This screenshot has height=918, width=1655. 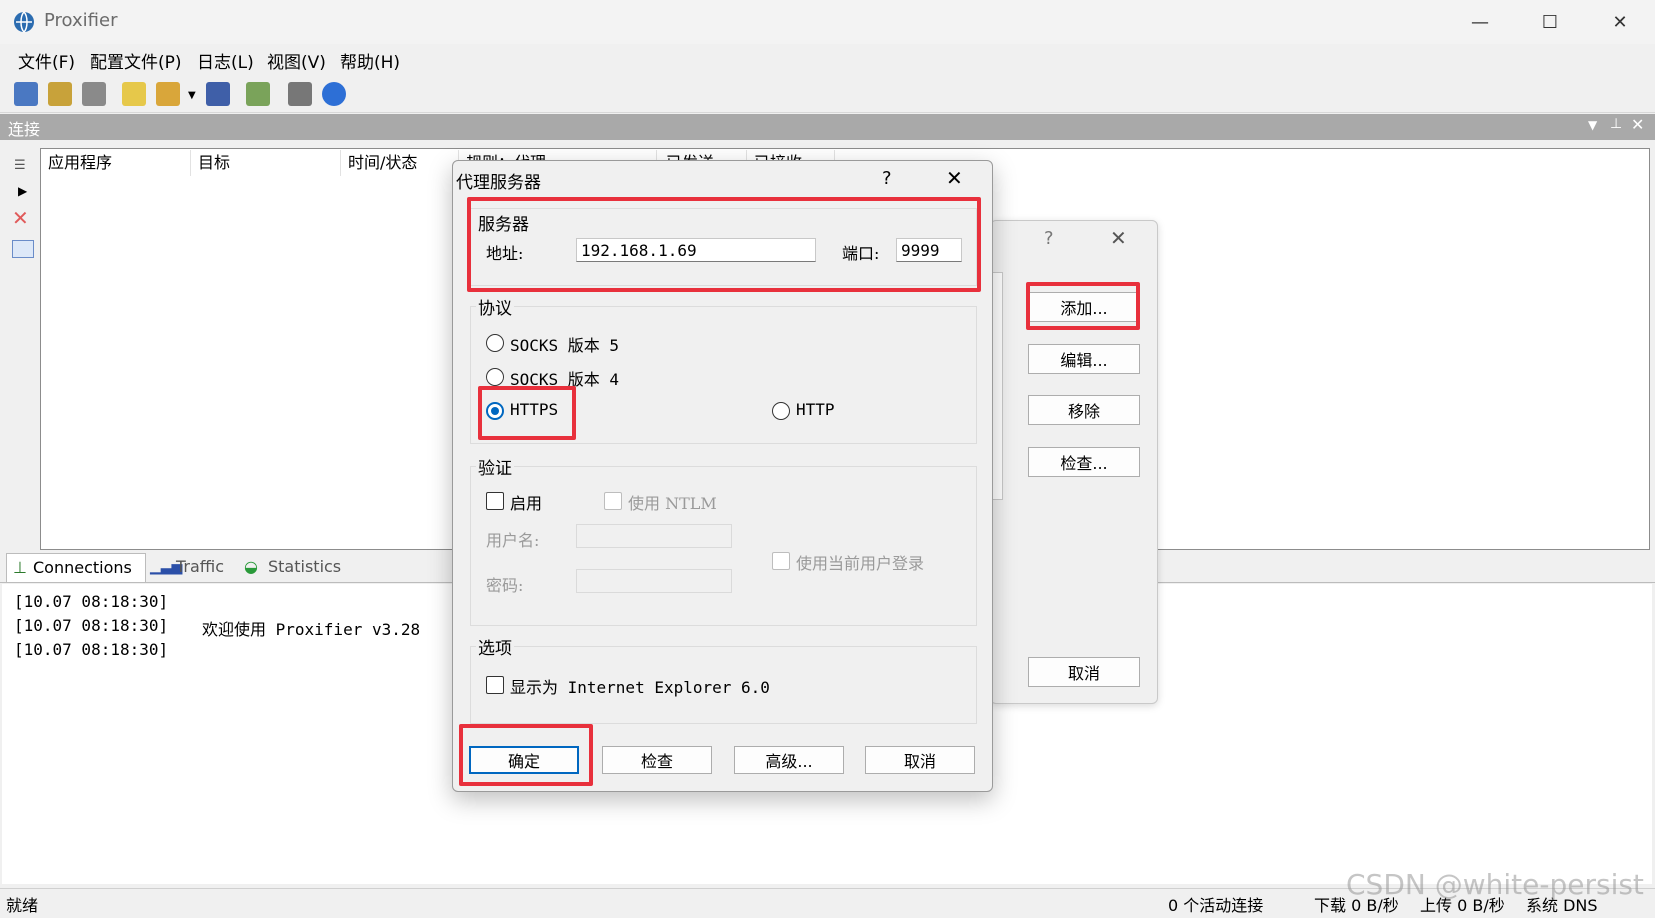 I want to click on panel-close-icon: ✕, so click(x=1637, y=124).